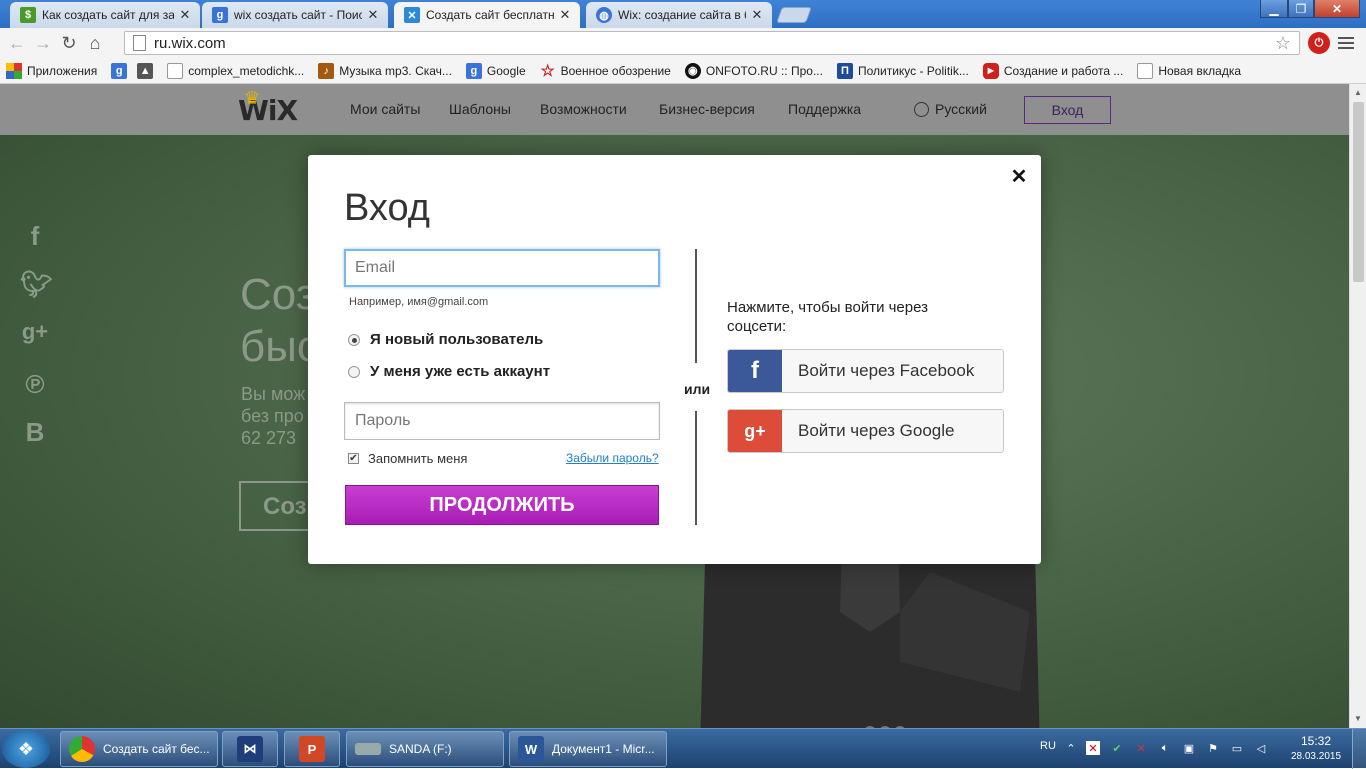 The image size is (1366, 769). What do you see at coordinates (385, 109) in the screenshot?
I see `nav-my-sites: Мои сайты` at bounding box center [385, 109].